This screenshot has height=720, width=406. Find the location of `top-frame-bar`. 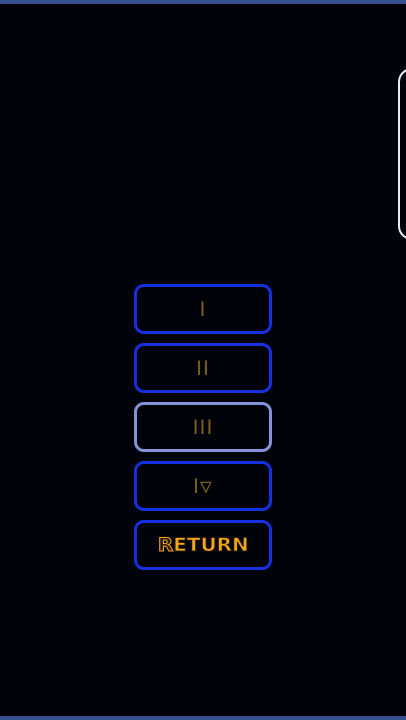

top-frame-bar is located at coordinates (203, 2).